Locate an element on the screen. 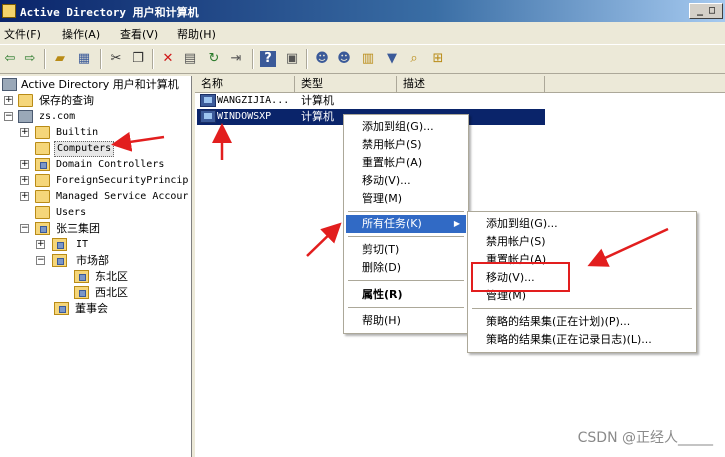  arrow-to-move is located at coordinates (628, 247).